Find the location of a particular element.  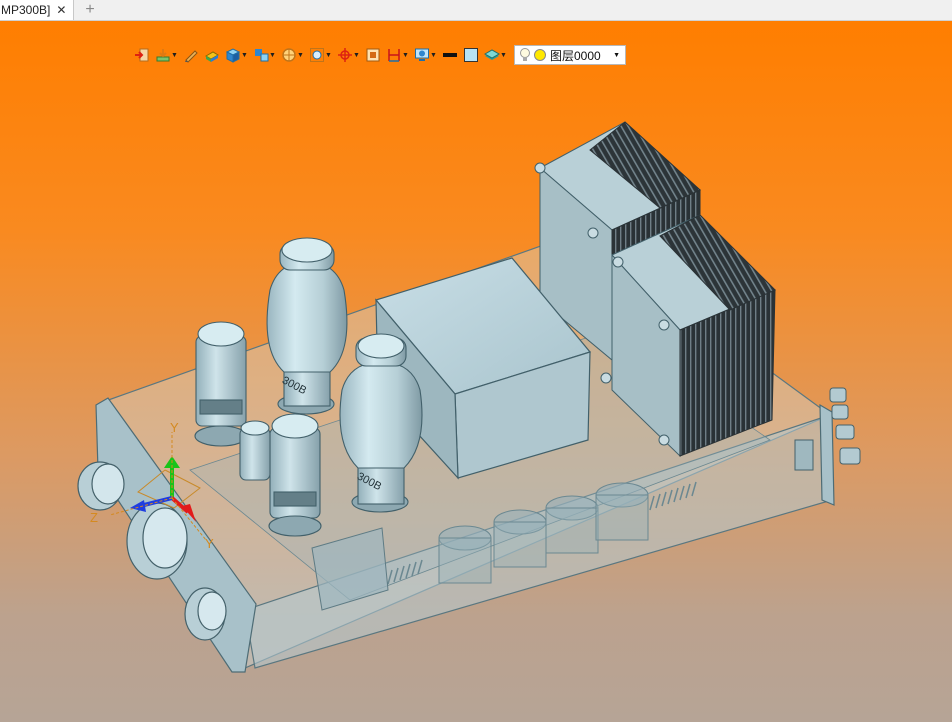

view-orient-icon is located at coordinates (262, 55).